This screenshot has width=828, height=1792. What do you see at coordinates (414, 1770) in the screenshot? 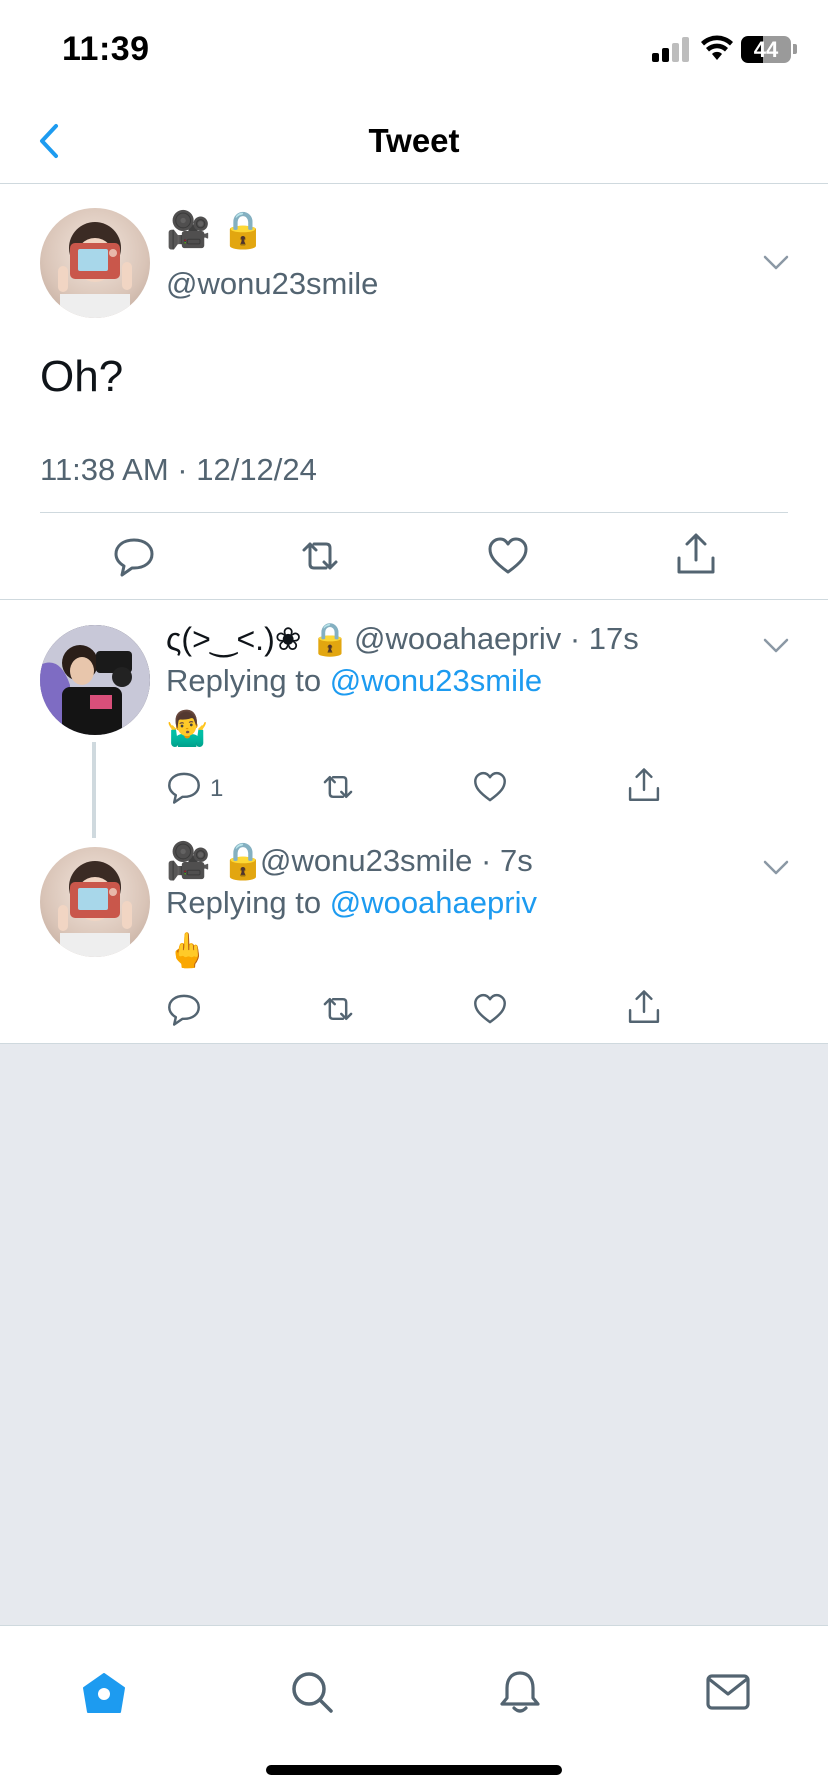
I see `home-indicator` at bounding box center [414, 1770].